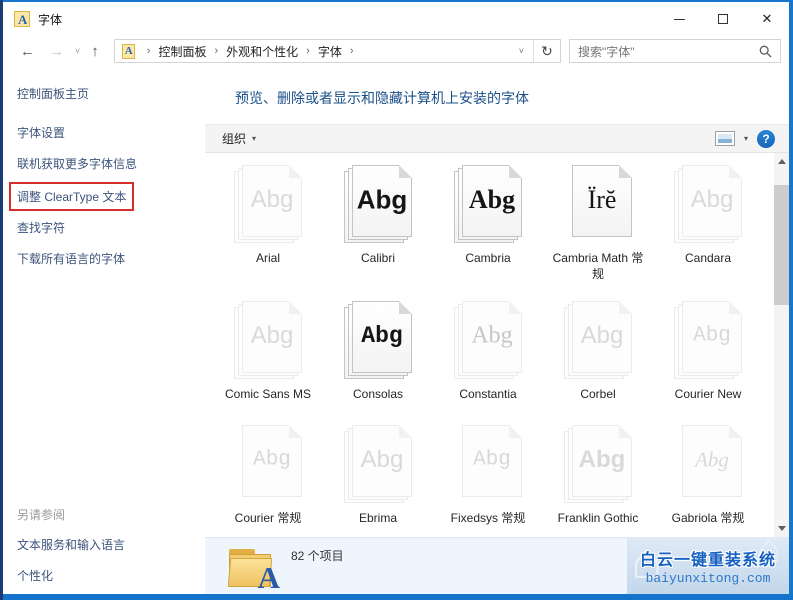 This screenshot has height=600, width=793. I want to click on up-button: ↑, so click(95, 51).